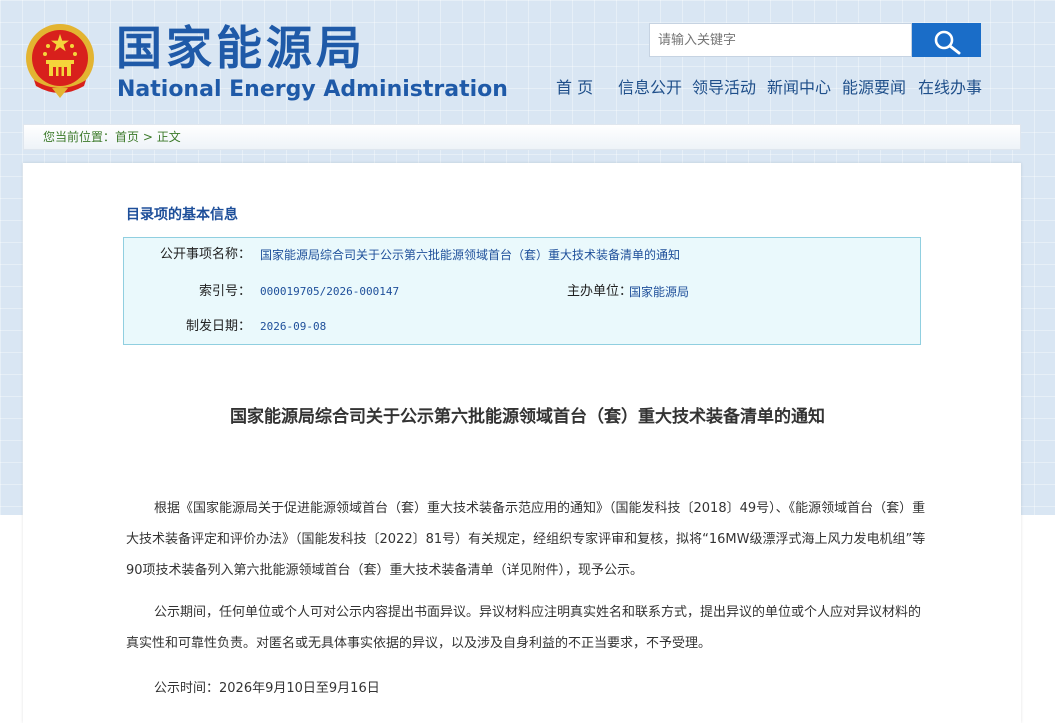 This screenshot has height=723, width=1055. Describe the element at coordinates (168, 137) in the screenshot. I see `breadcrumb-current: 正文` at that location.